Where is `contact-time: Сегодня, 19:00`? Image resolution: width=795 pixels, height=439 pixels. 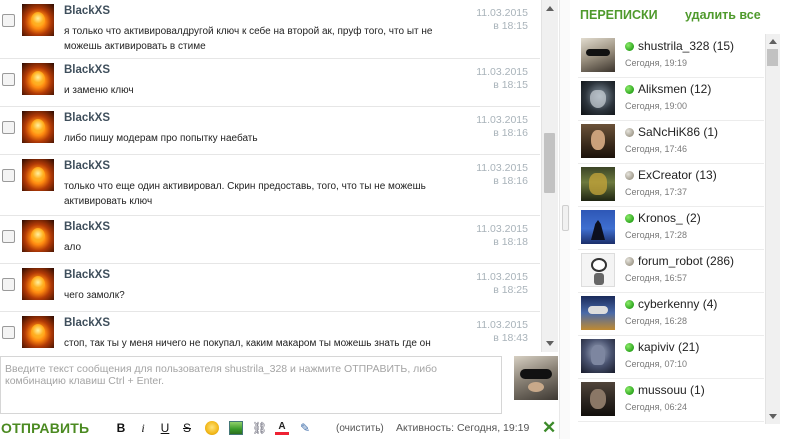 contact-time: Сегодня, 19:00 is located at coordinates (656, 106).